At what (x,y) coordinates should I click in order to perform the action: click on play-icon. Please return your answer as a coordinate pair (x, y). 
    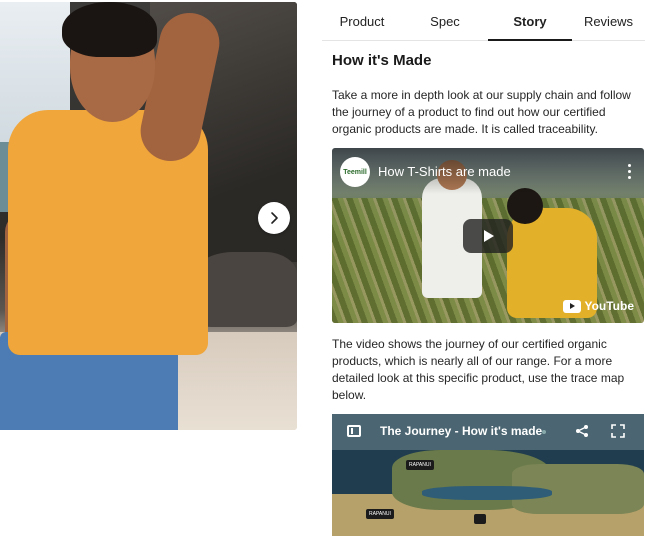
    Looking at the image, I should click on (489, 236).